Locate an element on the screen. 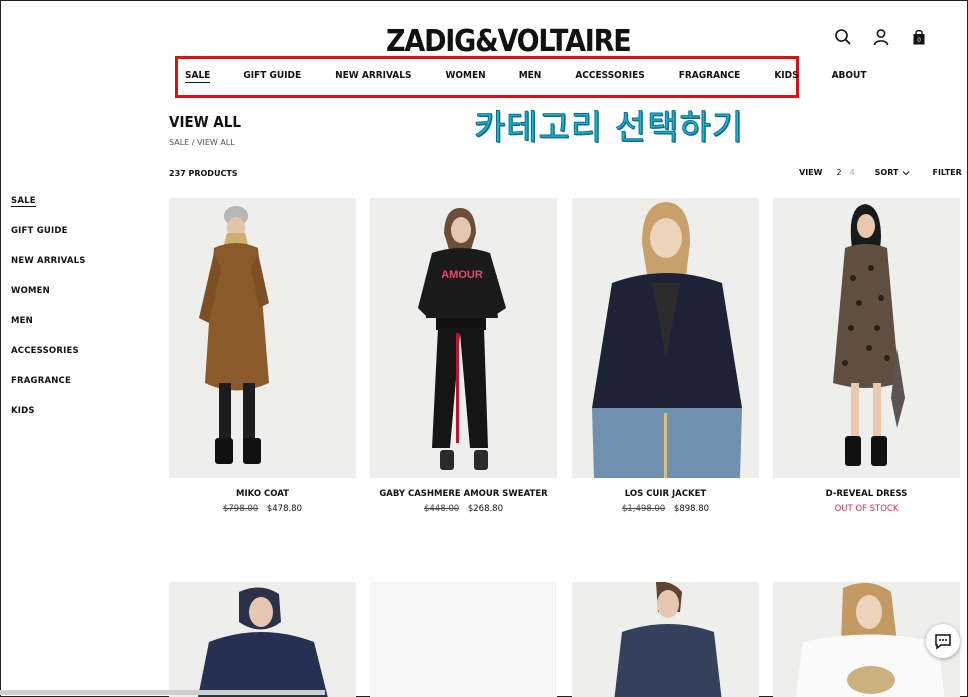 The image size is (968, 697). sale-price: $478.80 is located at coordinates (284, 509).